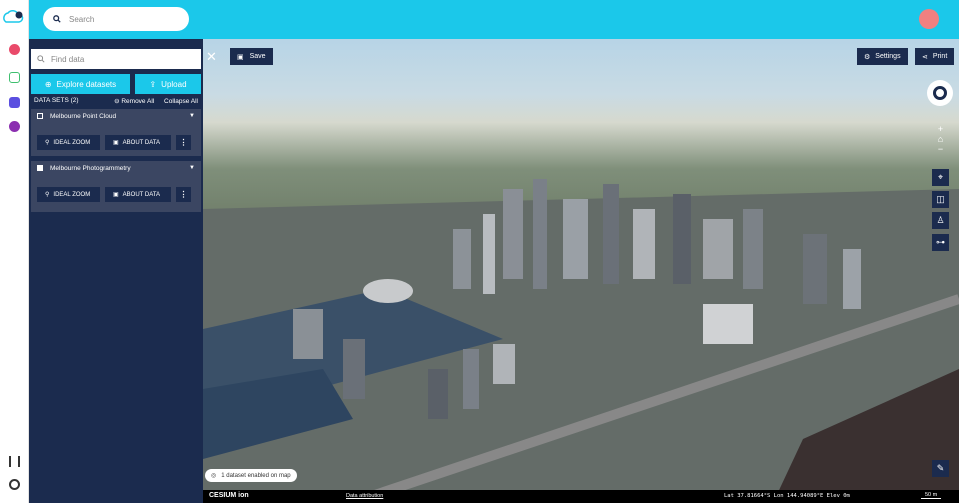  Describe the element at coordinates (257, 56) in the screenshot. I see `save-label: Save` at that location.